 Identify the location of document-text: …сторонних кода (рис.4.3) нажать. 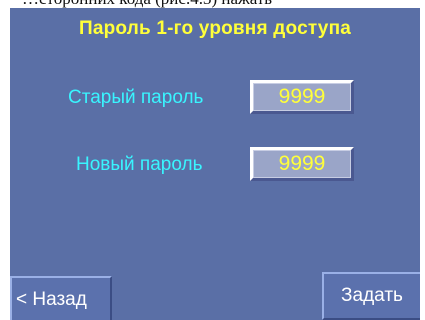
(147, 4).